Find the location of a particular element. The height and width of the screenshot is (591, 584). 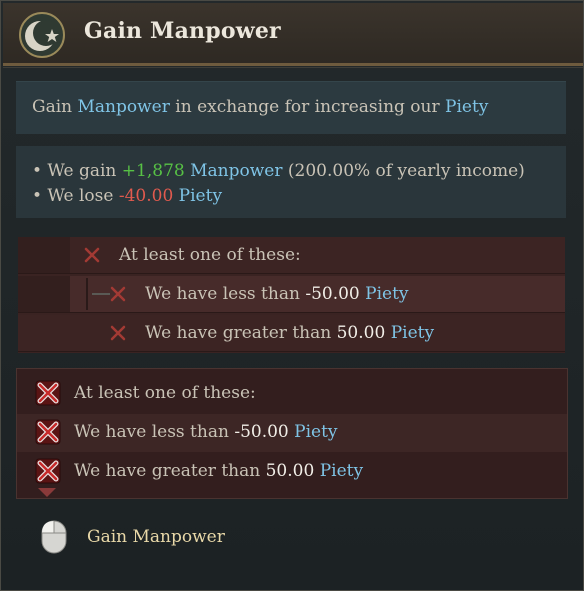

effect-amount: -40.00 is located at coordinates (146, 196).